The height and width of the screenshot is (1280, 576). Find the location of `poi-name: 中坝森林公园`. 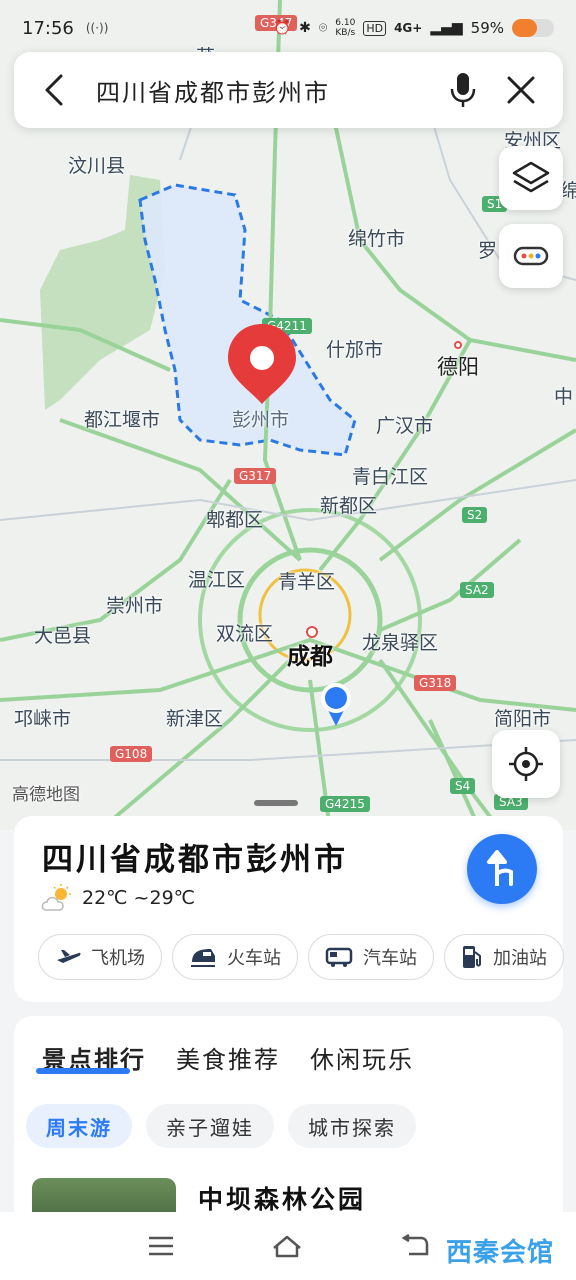

poi-name: 中坝森林公园 is located at coordinates (282, 1199).